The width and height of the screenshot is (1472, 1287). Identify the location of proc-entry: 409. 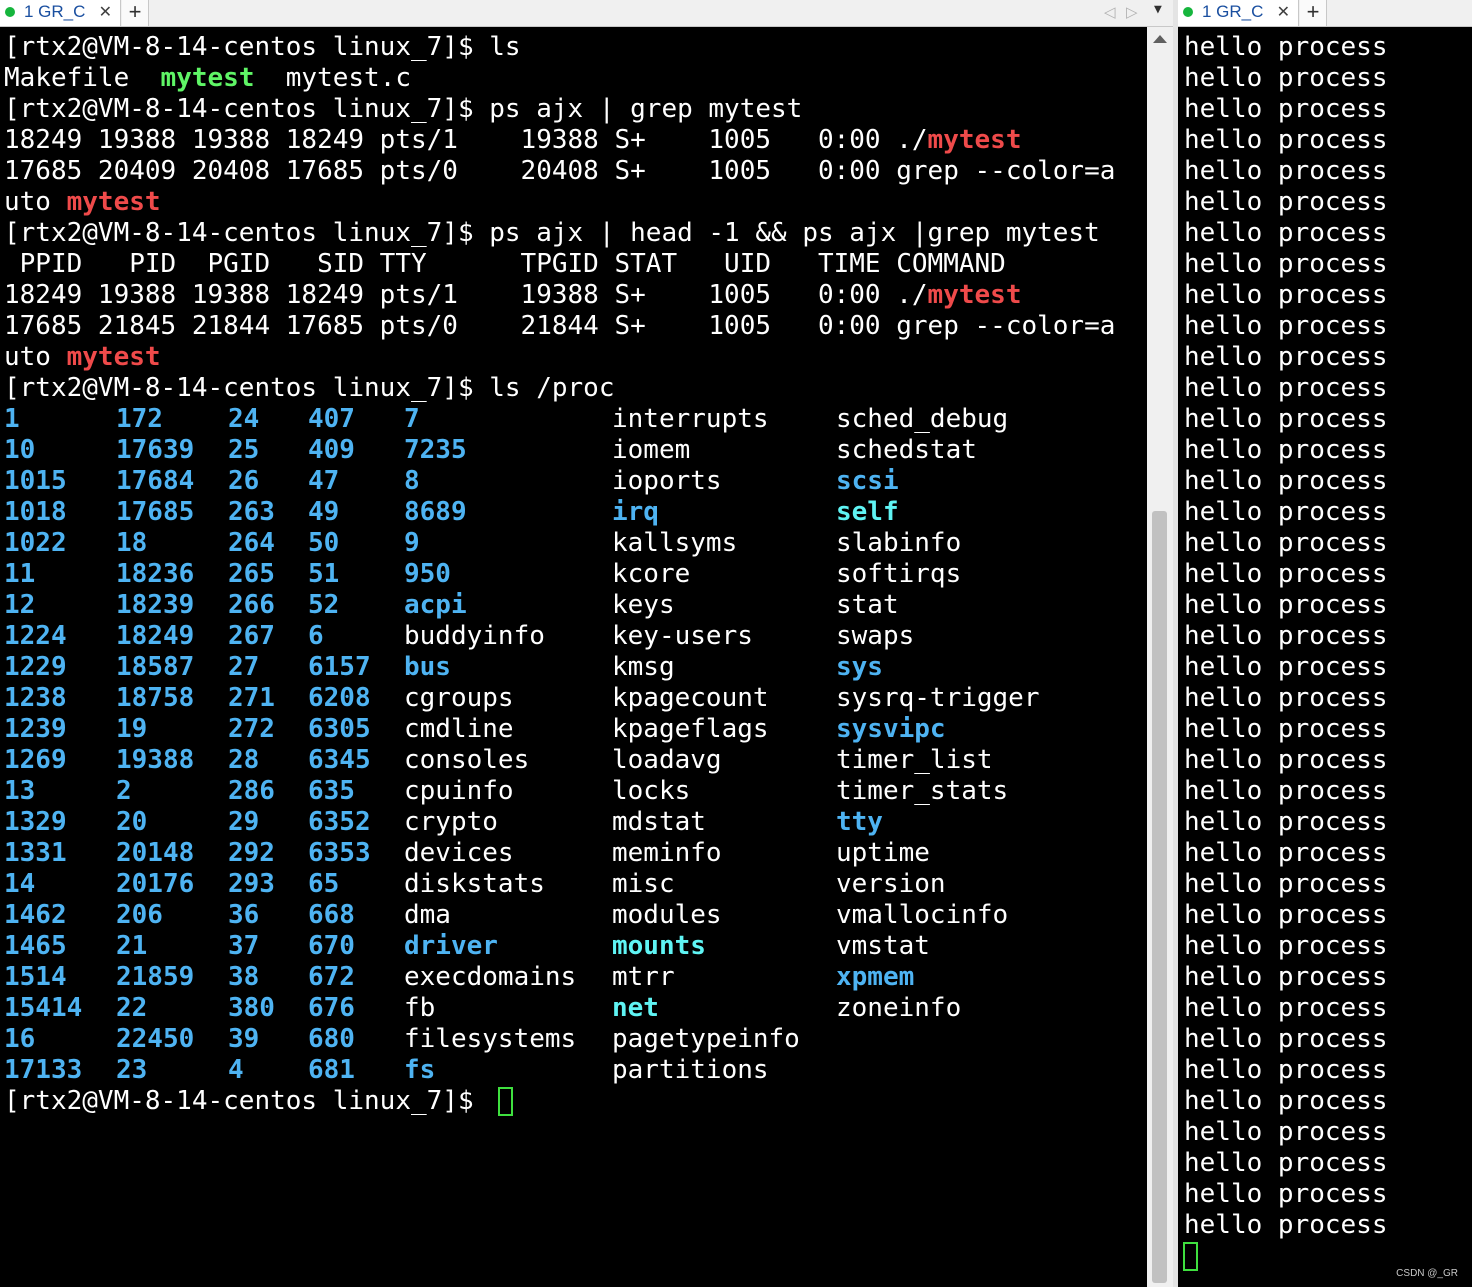
(331, 450).